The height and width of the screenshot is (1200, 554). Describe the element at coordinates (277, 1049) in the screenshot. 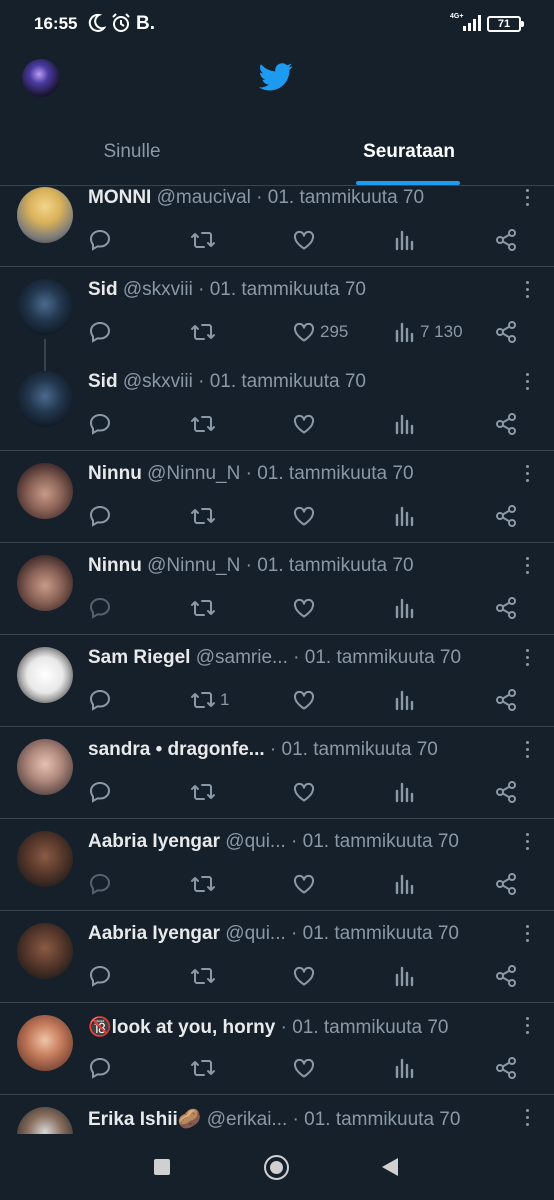

I see `tweet-row: 🔞look at you, horny · 01. tammikuuta 70` at that location.